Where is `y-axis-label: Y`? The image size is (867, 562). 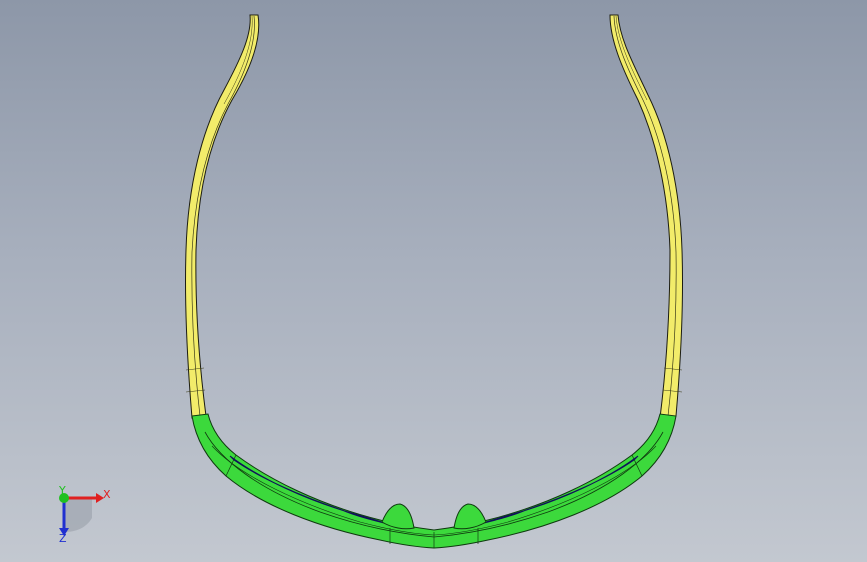
y-axis-label: Y is located at coordinates (62, 490).